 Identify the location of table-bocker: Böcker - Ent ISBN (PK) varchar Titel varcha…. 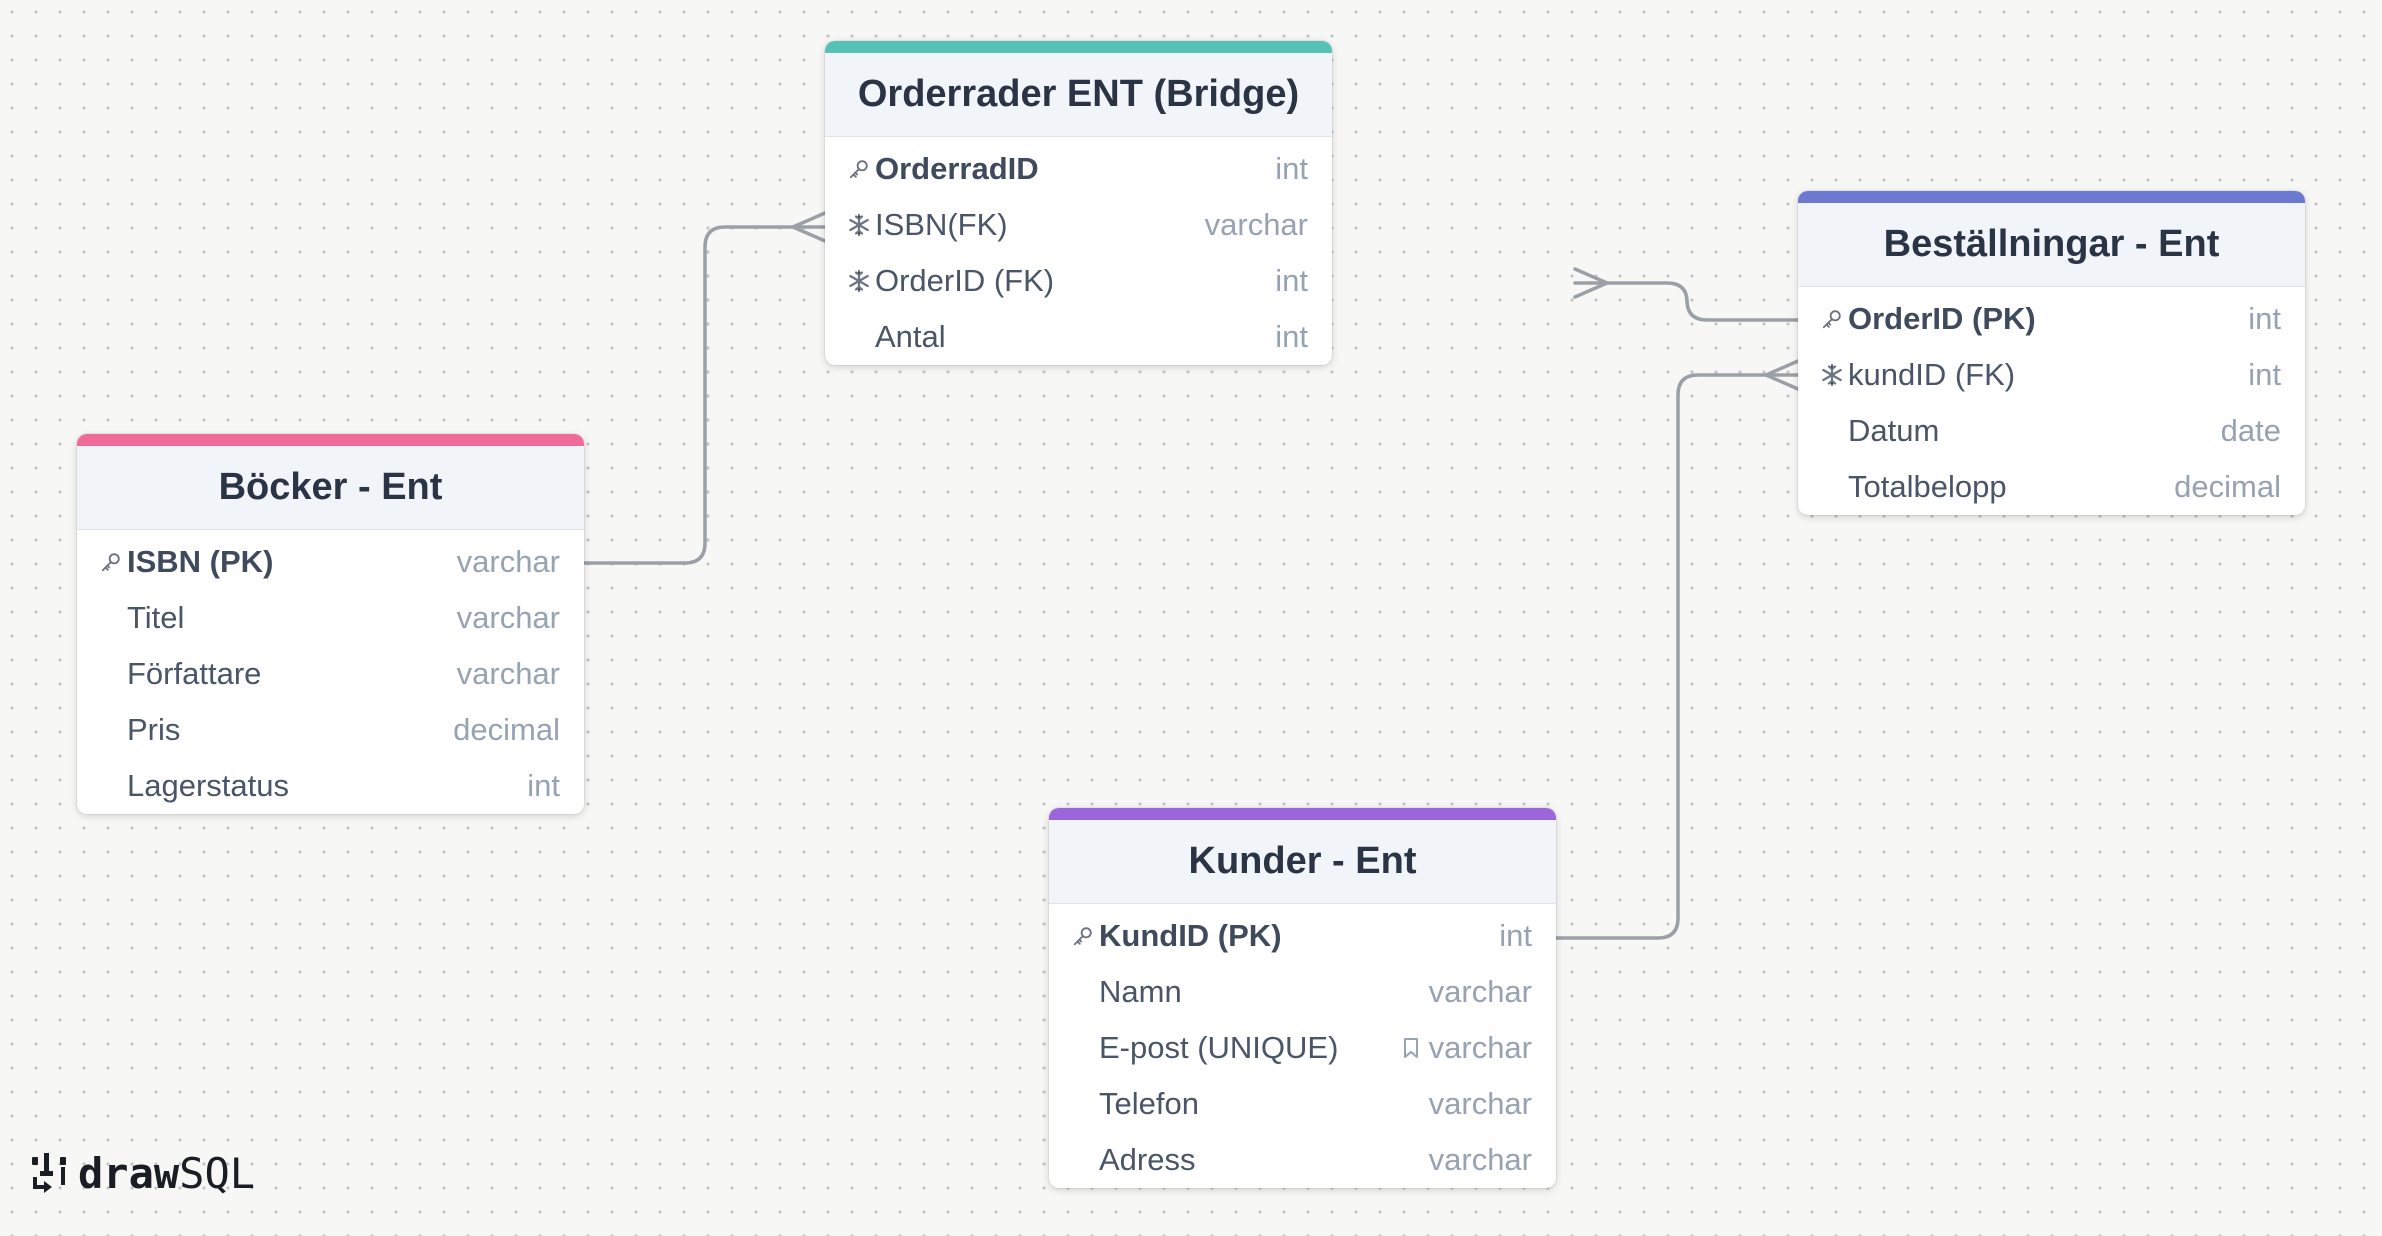
(330, 624).